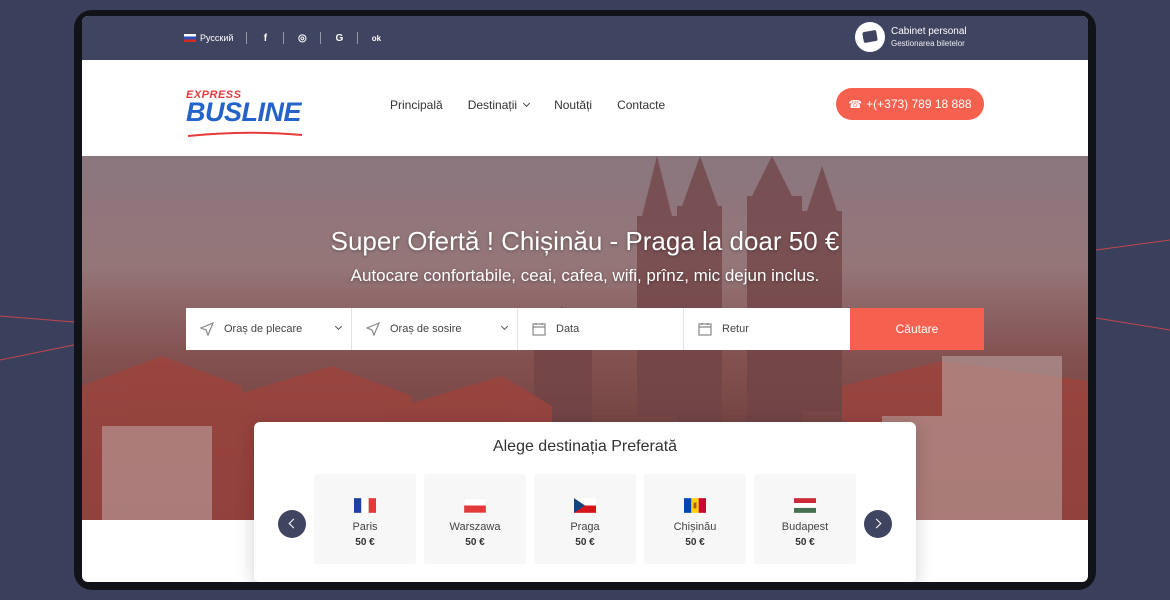 The image size is (1170, 600). I want to click on czech-flag-icon, so click(585, 505).